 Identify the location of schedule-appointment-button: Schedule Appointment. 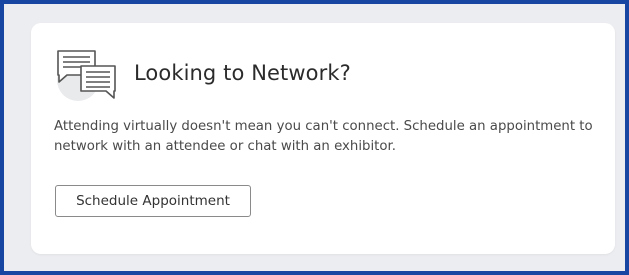
(153, 201).